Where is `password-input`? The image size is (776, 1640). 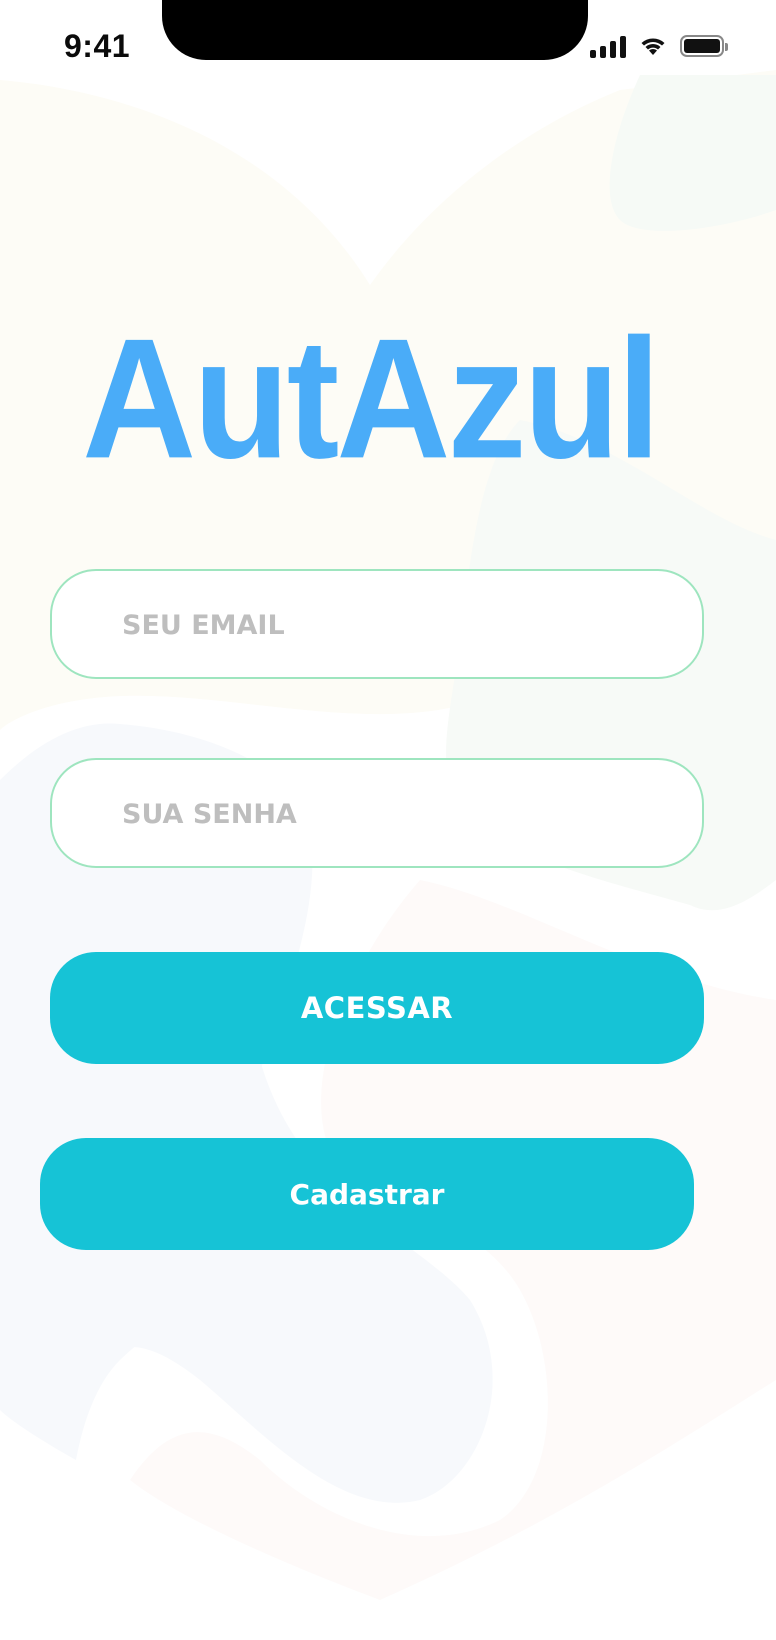
password-input is located at coordinates (402, 814).